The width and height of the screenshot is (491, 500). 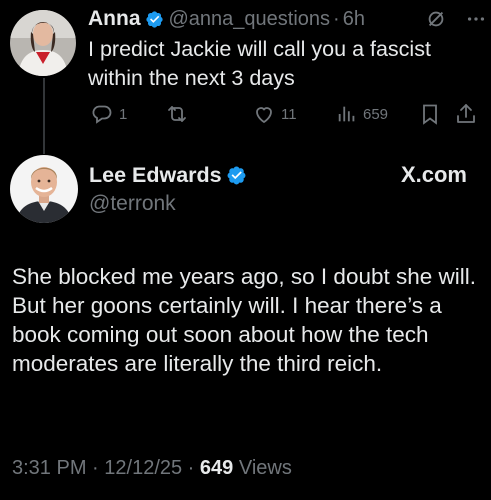 I want to click on like-count: 11, so click(x=289, y=114).